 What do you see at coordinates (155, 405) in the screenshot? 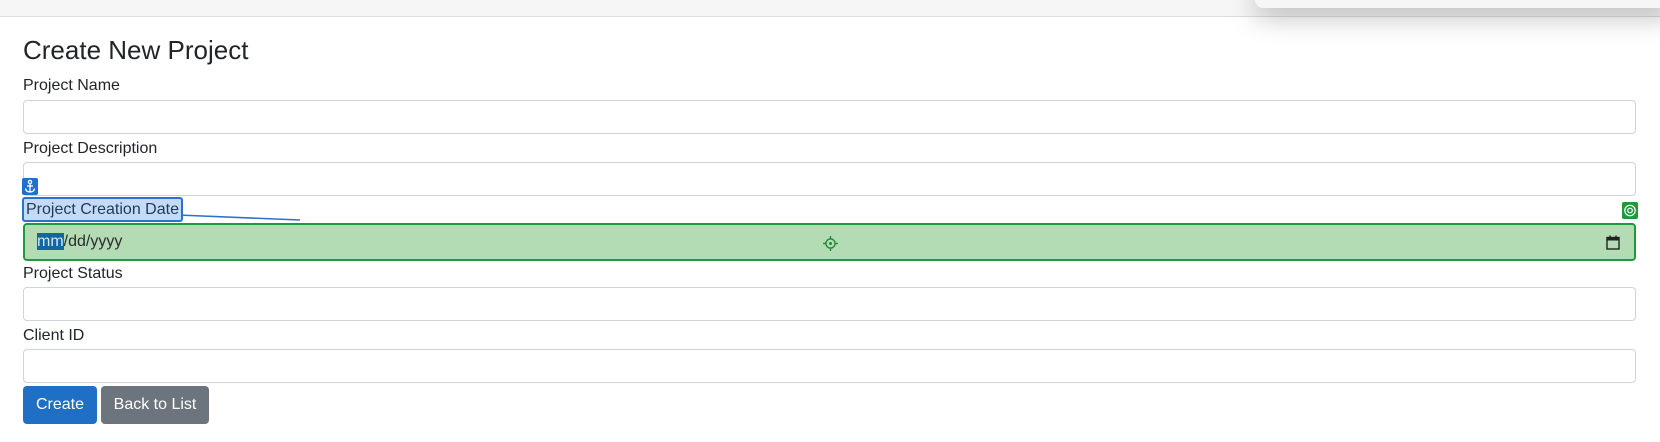
I see `back-to-list-button: Back to List` at bounding box center [155, 405].